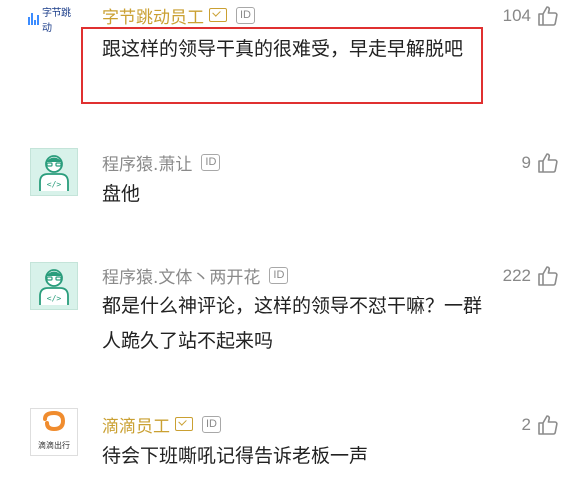  I want to click on comment-text: 都是什么神评论，这样的领导不怼干嘛？一群人跪久了站不起来吗, so click(292, 323).